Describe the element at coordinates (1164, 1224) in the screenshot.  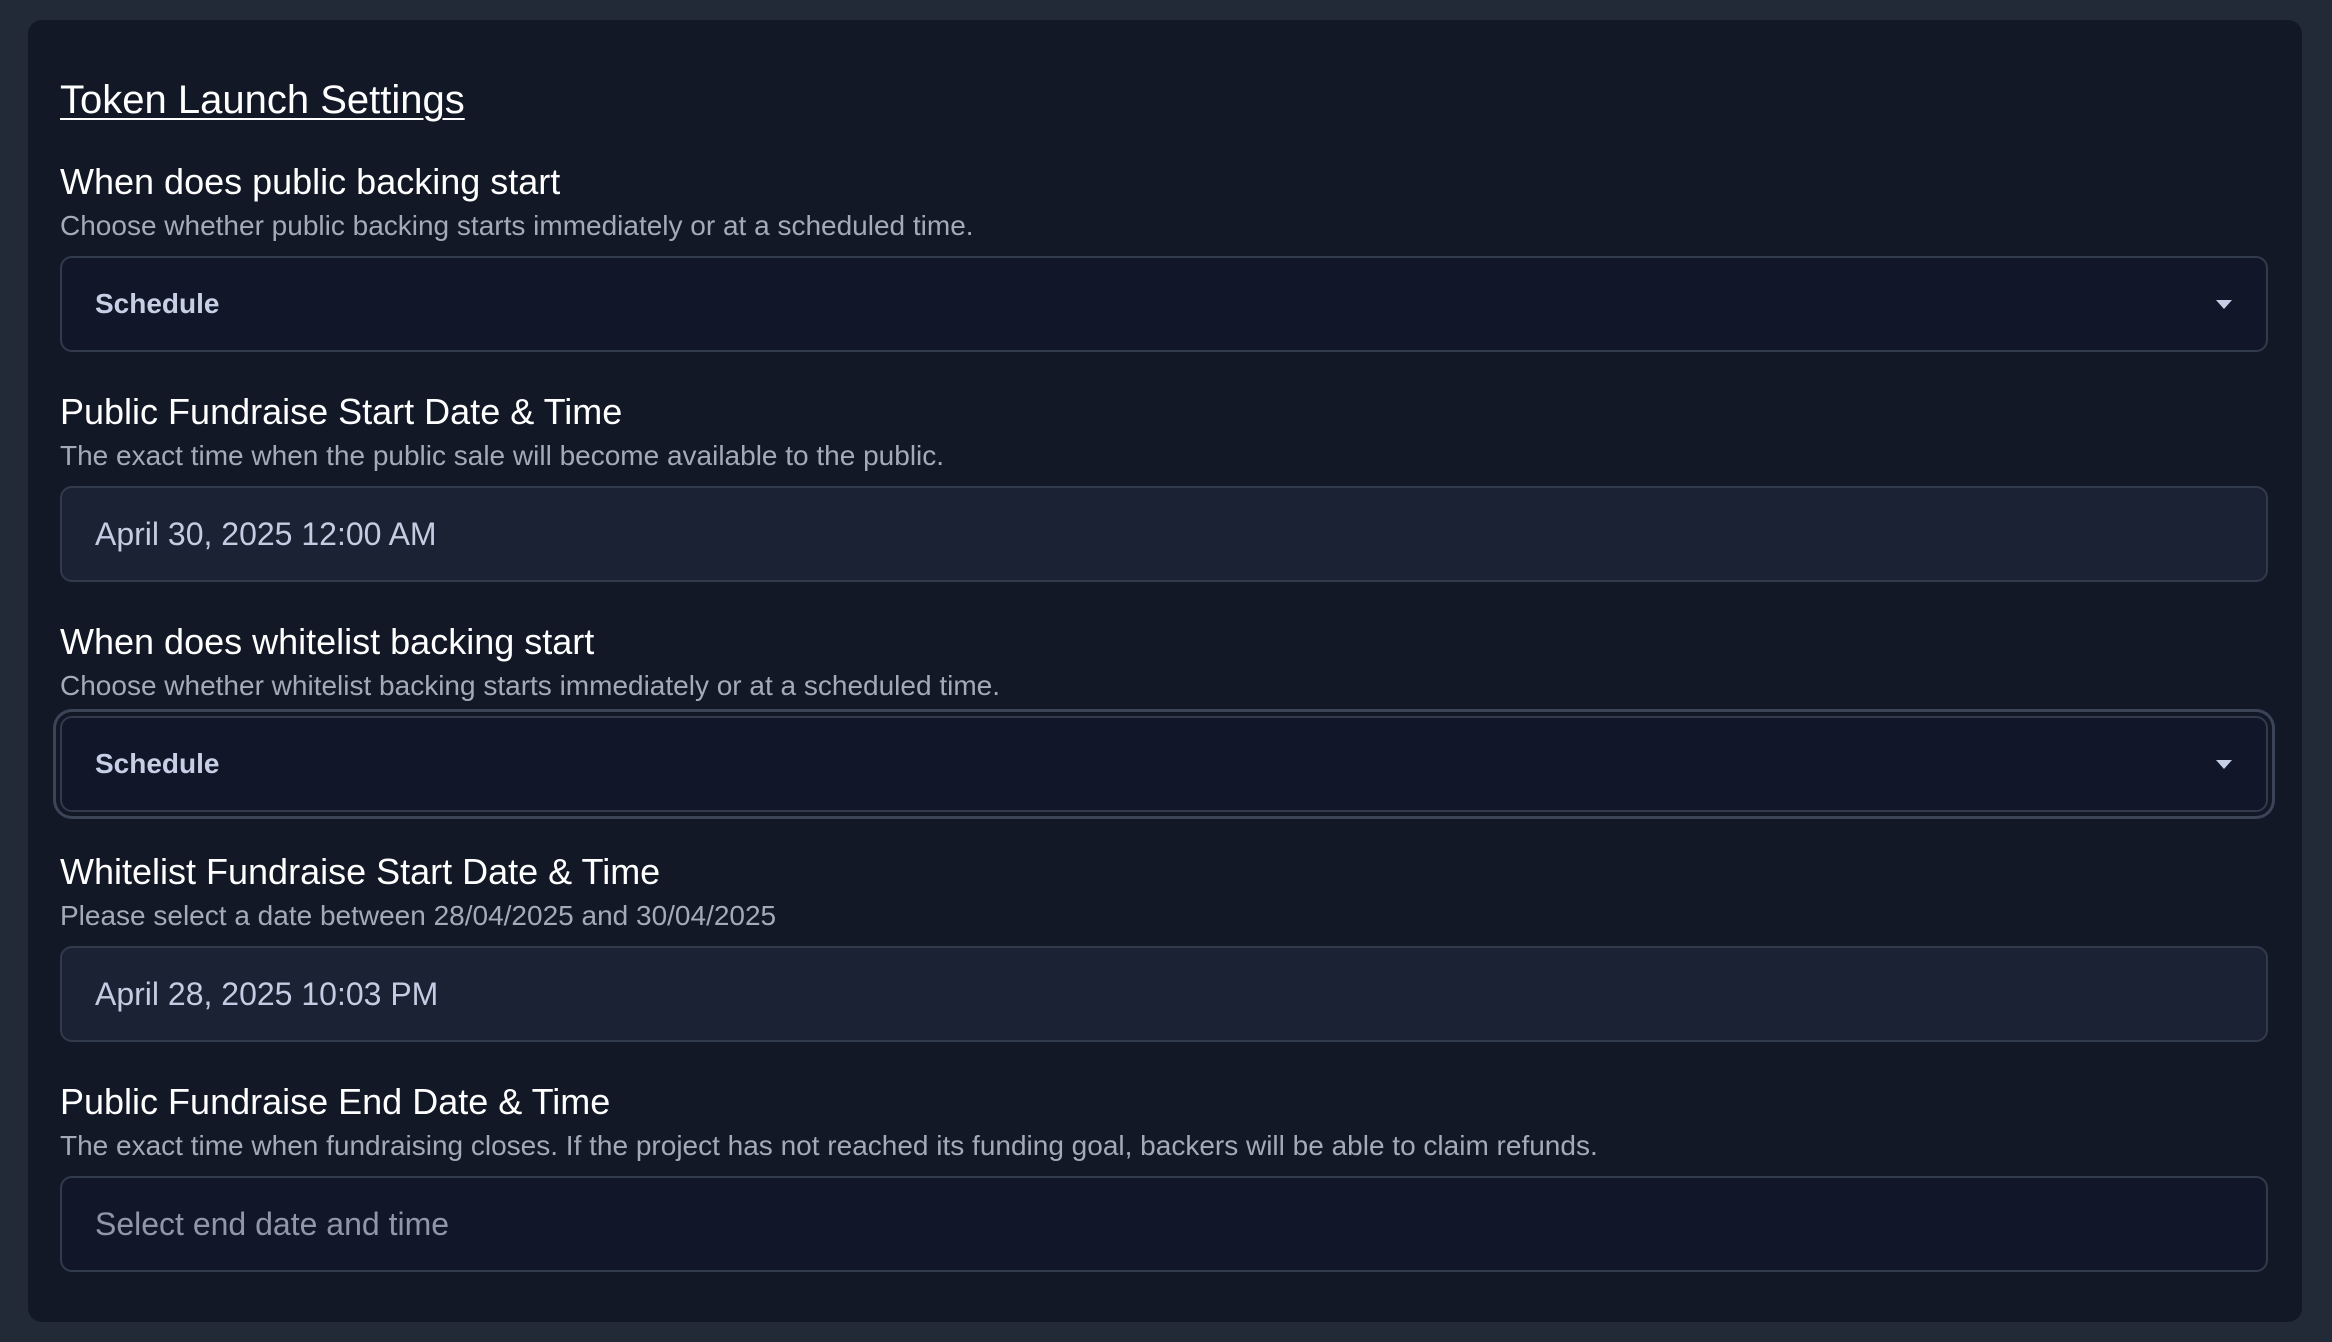
I see `public-end-datetime-input: Select end date and time` at that location.